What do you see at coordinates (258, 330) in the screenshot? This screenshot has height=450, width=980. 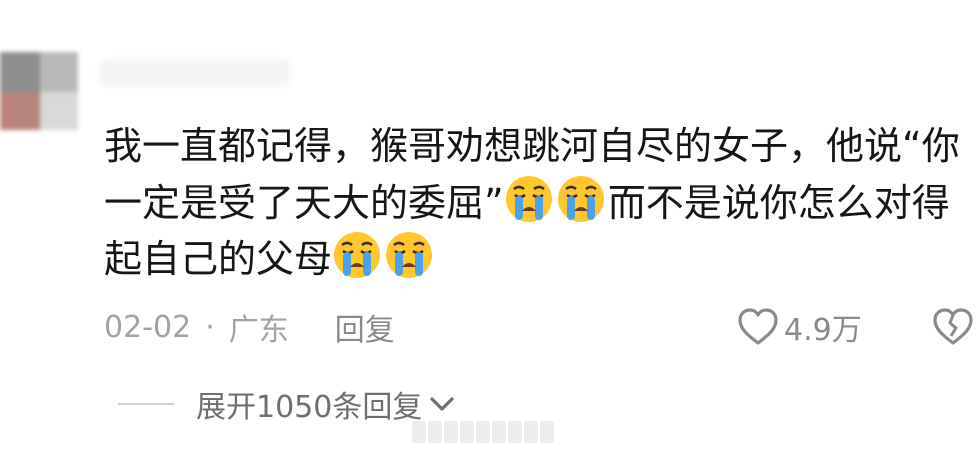 I see `comment-location: 广东` at bounding box center [258, 330].